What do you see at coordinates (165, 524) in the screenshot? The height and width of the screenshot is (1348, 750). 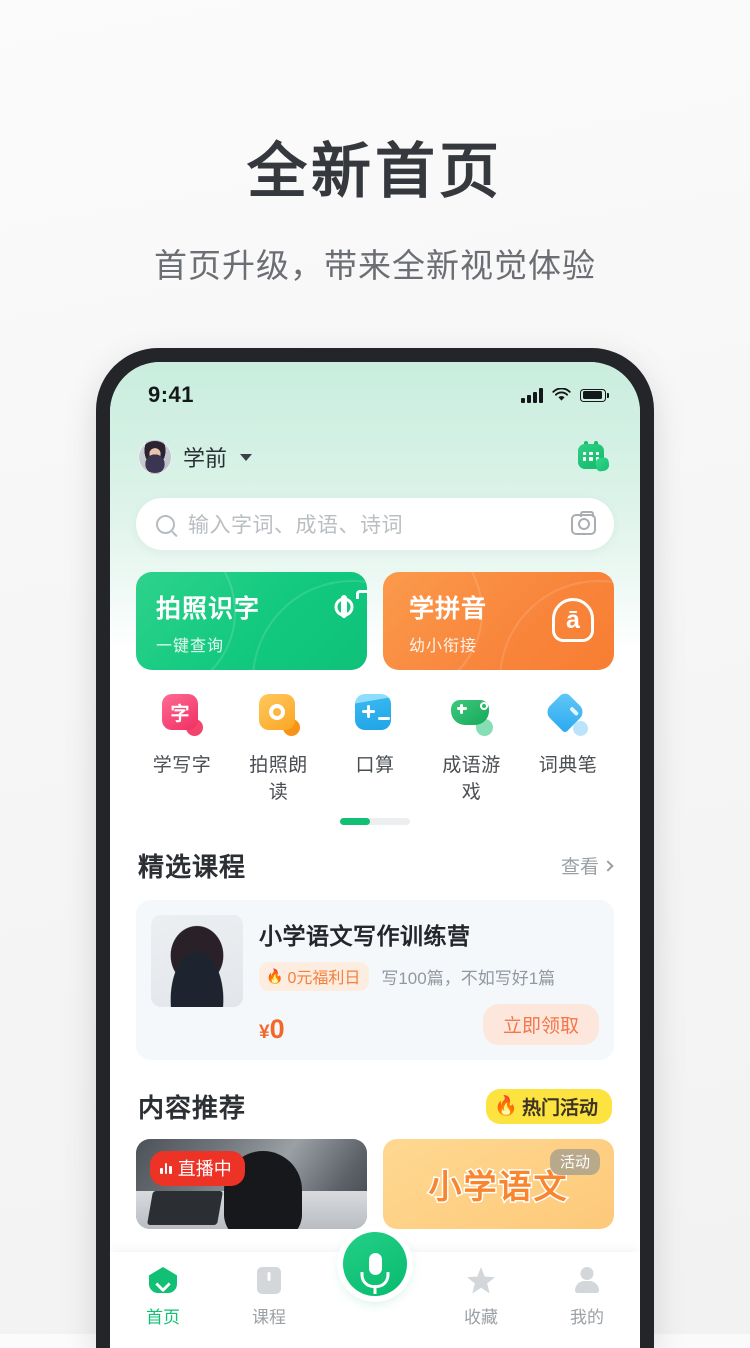 I see `search-icon` at bounding box center [165, 524].